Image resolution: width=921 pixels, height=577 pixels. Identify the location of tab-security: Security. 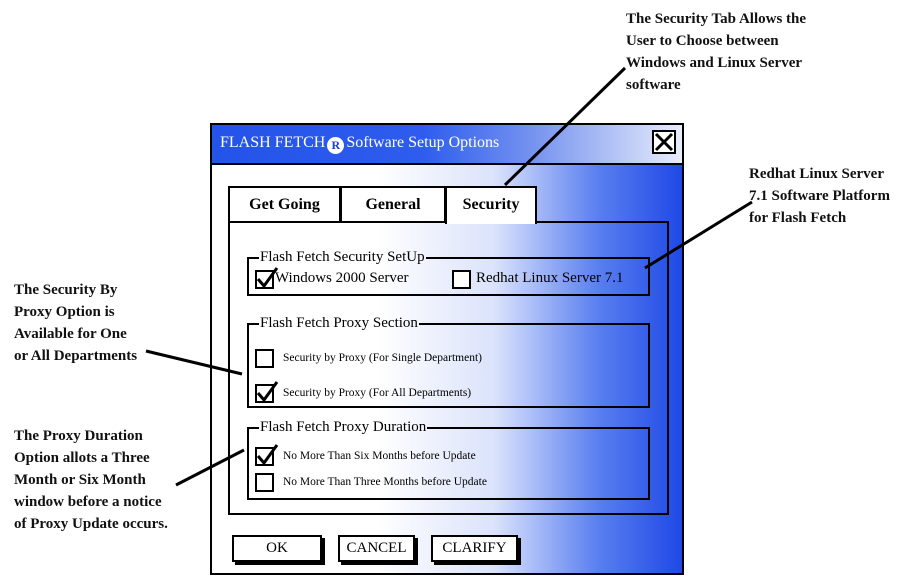
(491, 205).